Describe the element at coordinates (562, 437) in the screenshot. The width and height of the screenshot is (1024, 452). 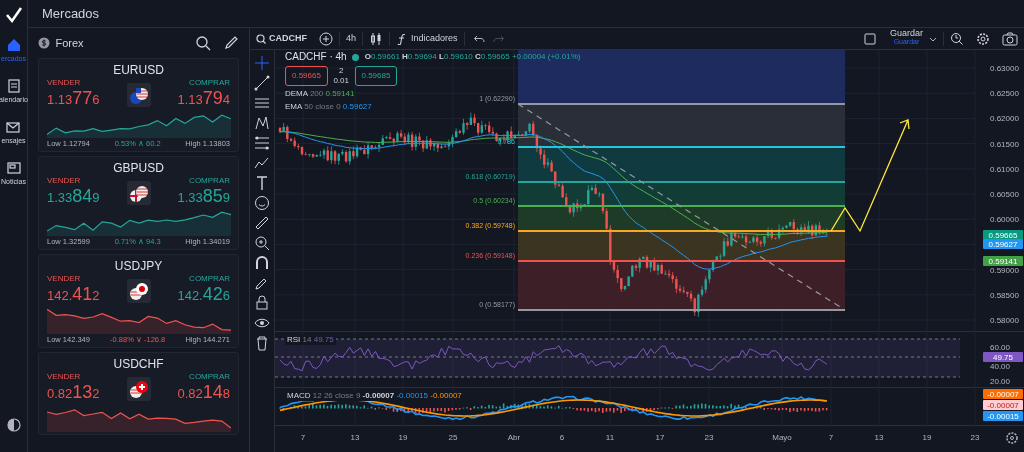
I see `time-axis-label: 6` at that location.